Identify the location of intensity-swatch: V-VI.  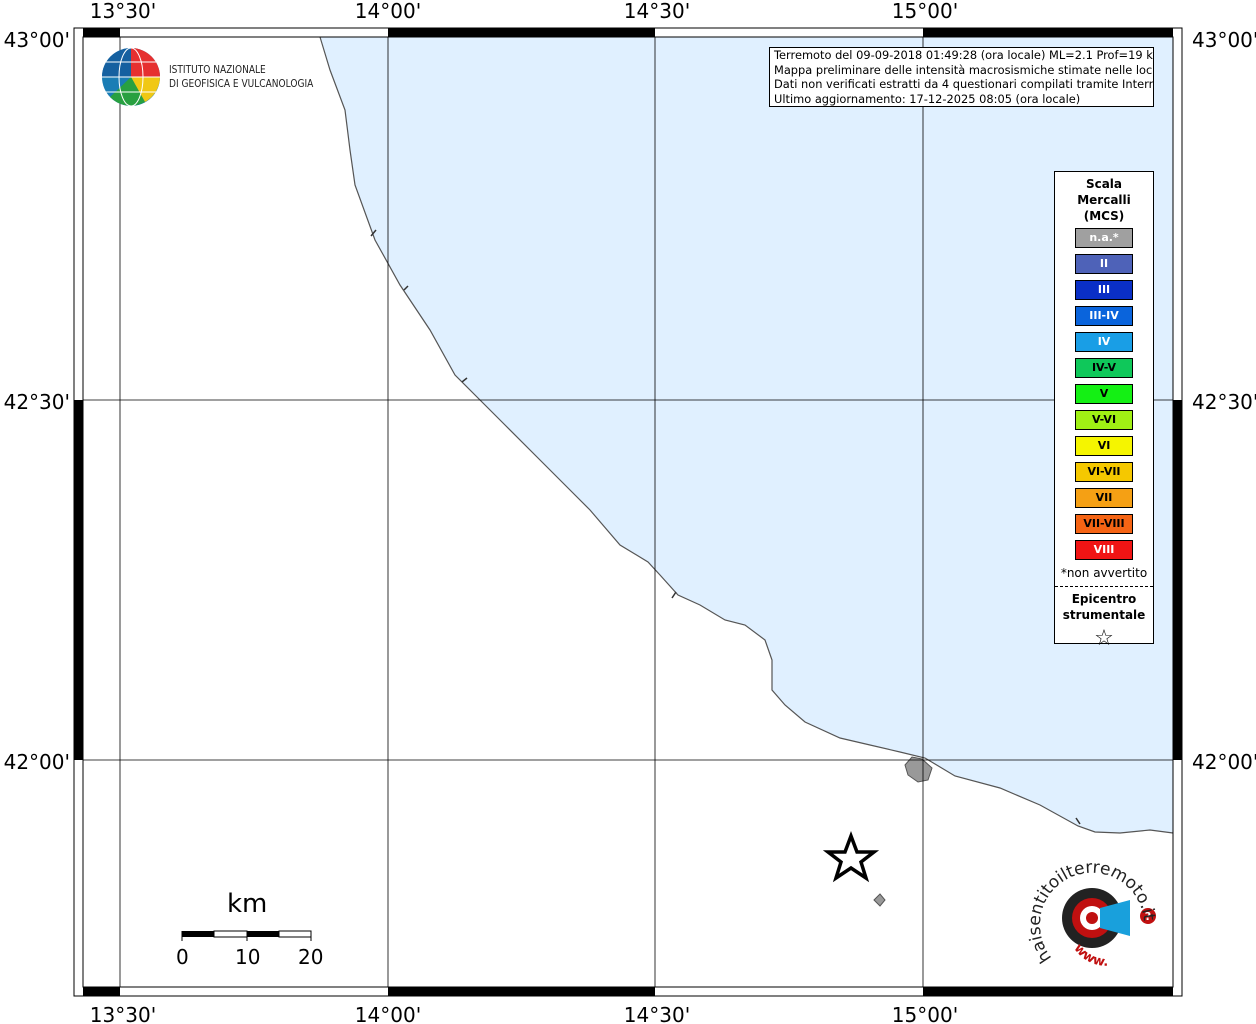
(1104, 420).